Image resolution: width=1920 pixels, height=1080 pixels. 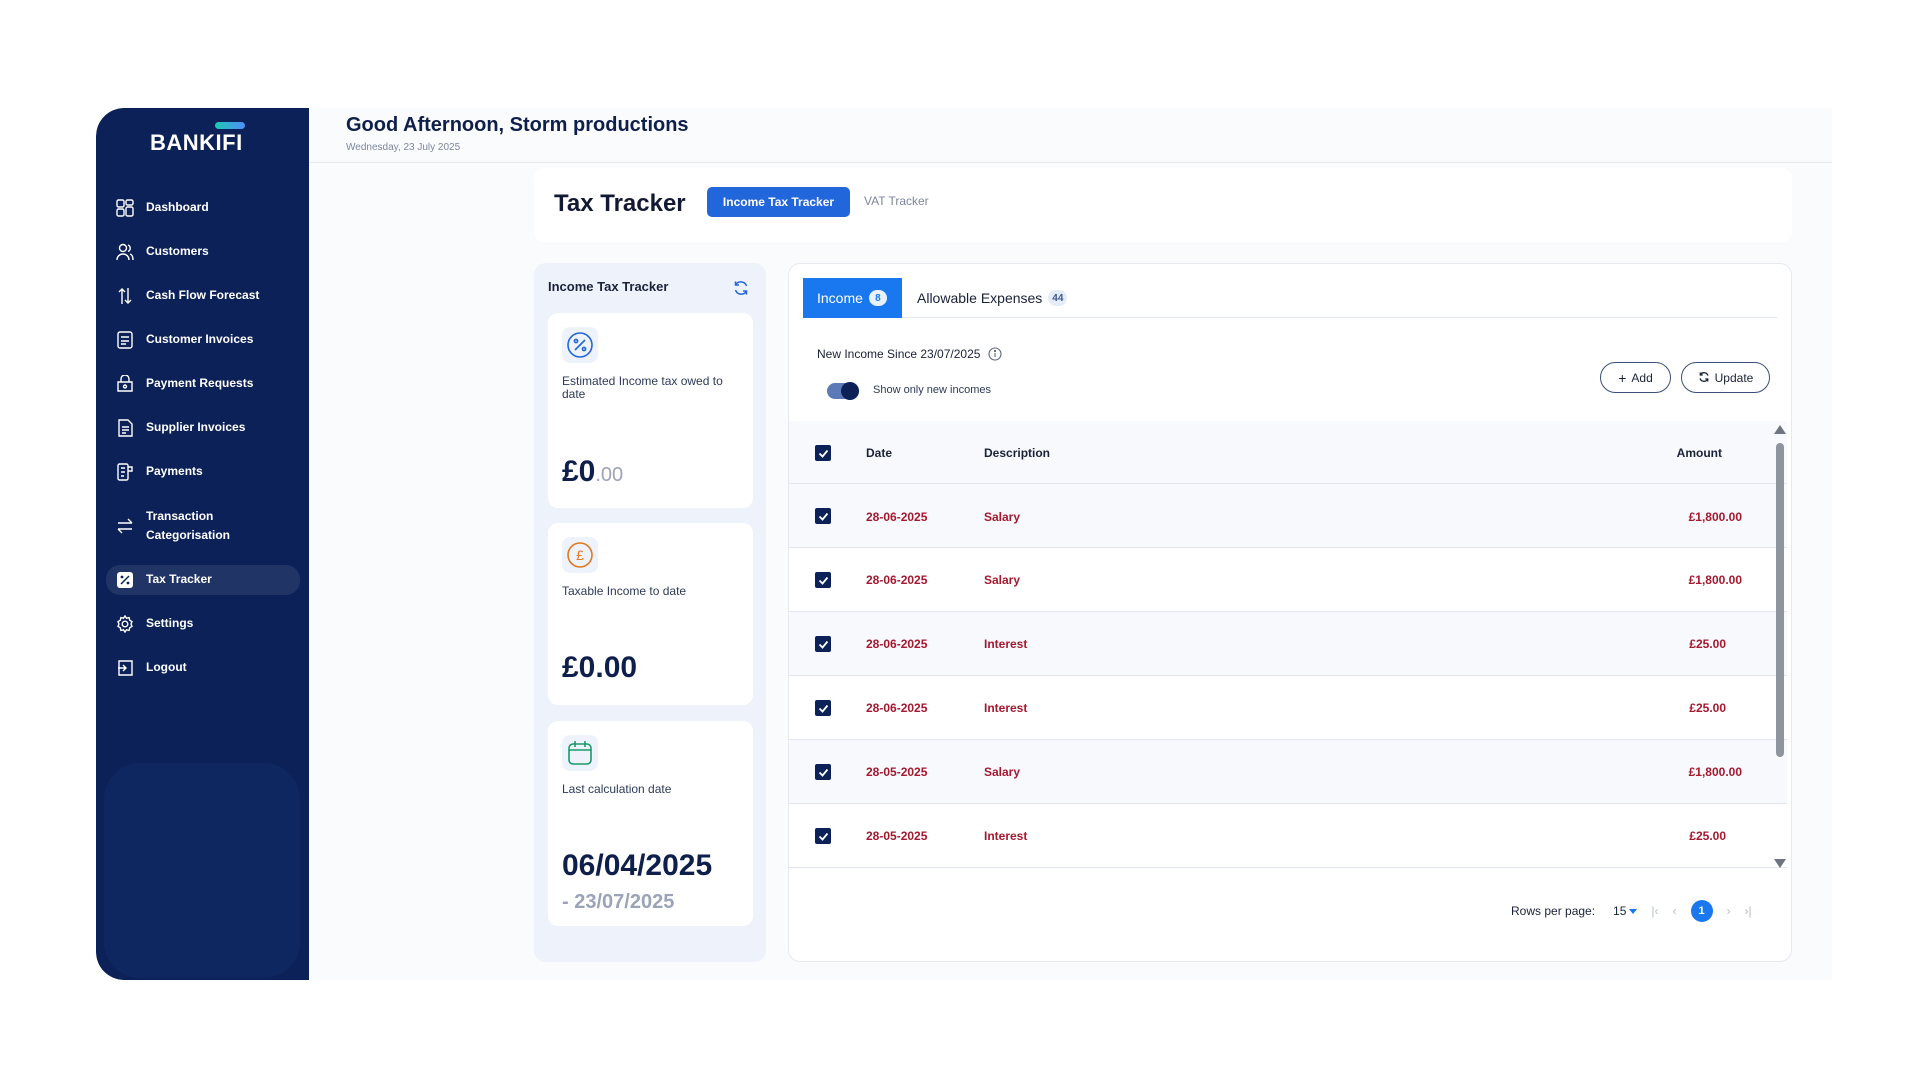 I want to click on last-page-icon: ›|, so click(x=1748, y=911).